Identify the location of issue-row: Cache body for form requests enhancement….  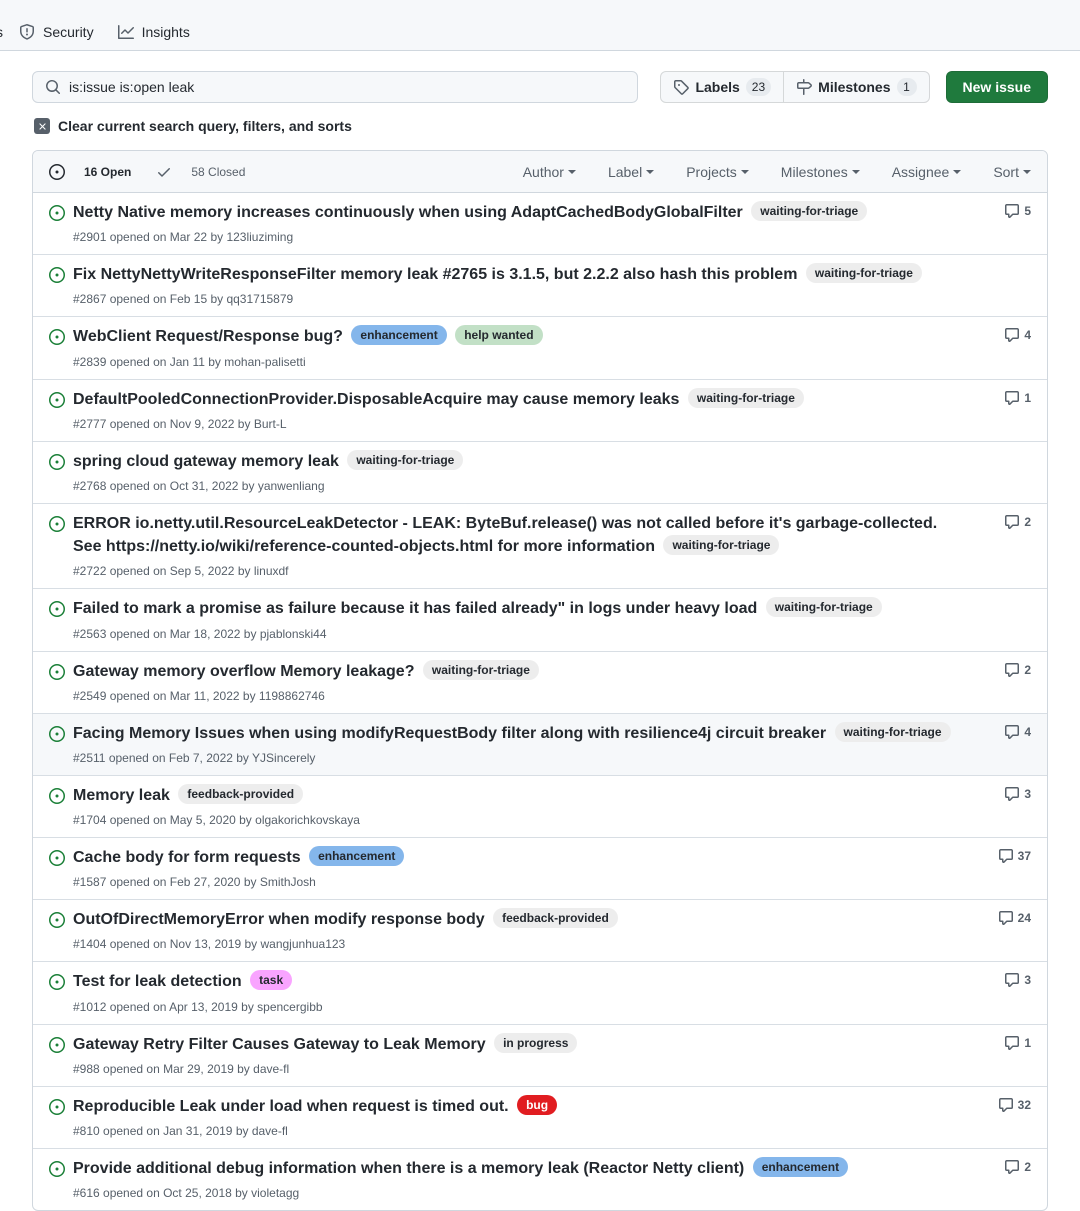
(540, 868).